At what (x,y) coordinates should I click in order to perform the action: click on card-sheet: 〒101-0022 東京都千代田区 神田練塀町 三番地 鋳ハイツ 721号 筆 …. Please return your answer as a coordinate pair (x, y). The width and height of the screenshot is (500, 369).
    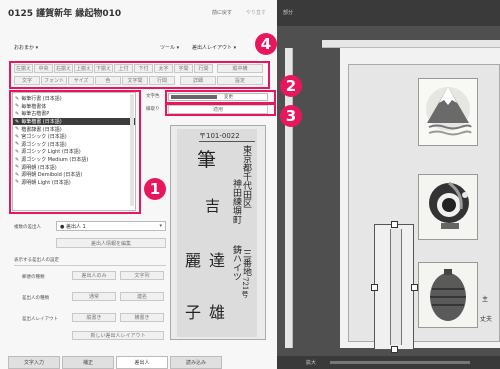
    Looking at the image, I should click on (217, 233).